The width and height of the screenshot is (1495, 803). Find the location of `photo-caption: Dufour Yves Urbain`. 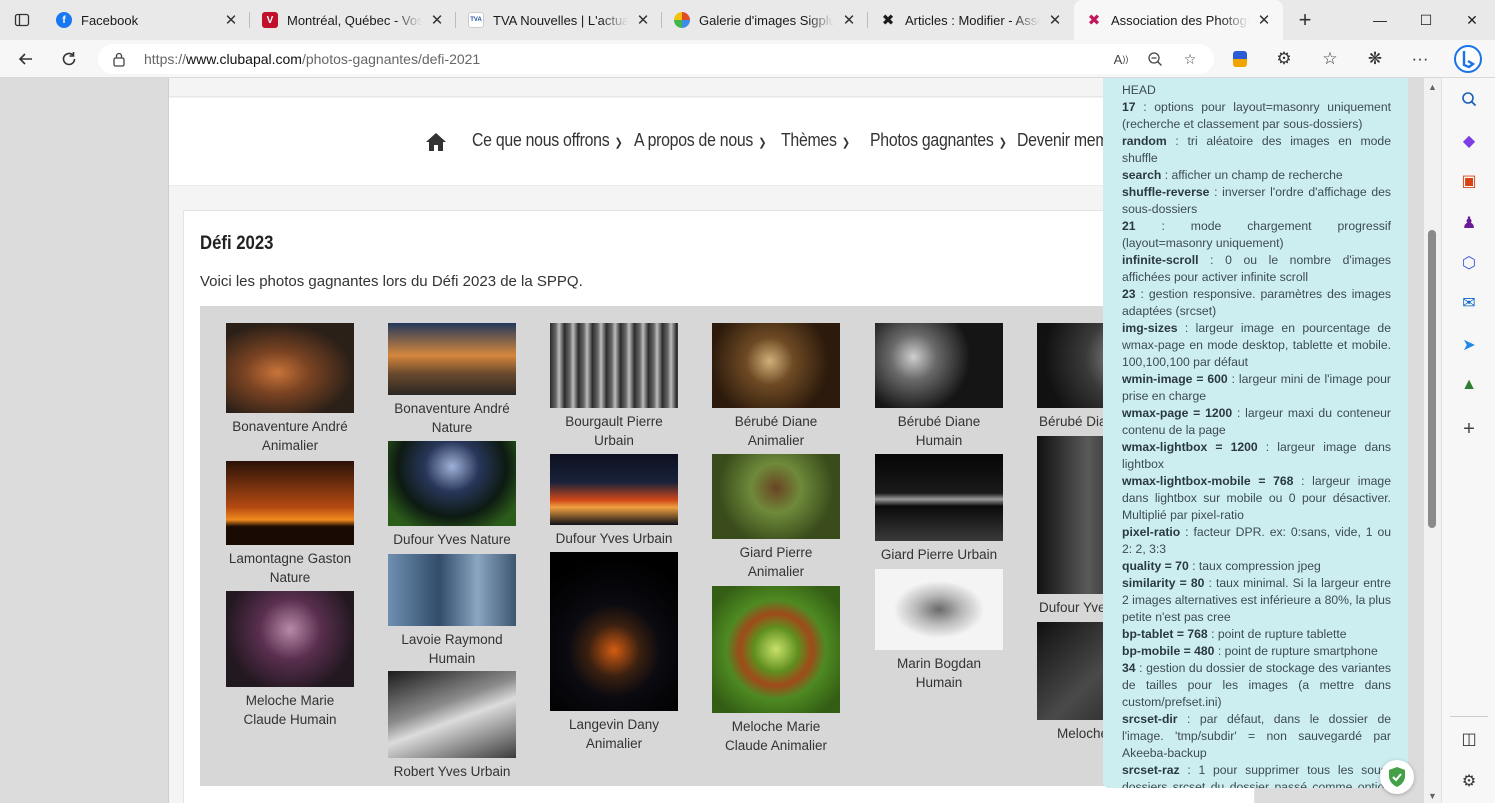

photo-caption: Dufour Yves Urbain is located at coordinates (614, 538).